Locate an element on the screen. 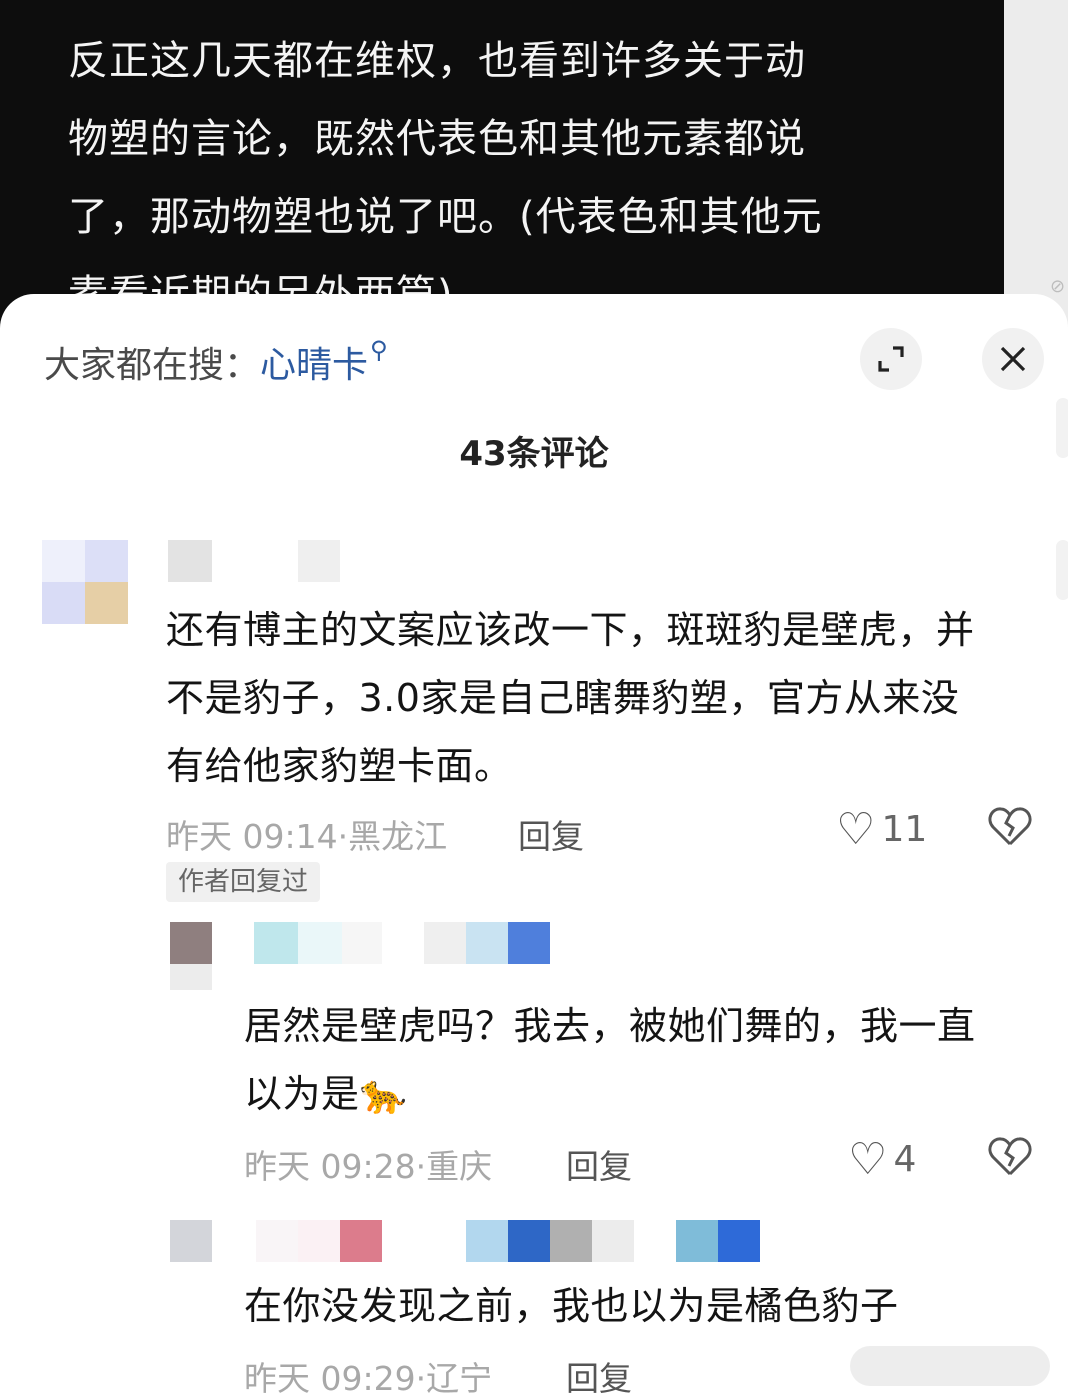 Image resolution: width=1068 pixels, height=1400 pixels. search-prefix: 大家都在搜： is located at coordinates (152, 365).